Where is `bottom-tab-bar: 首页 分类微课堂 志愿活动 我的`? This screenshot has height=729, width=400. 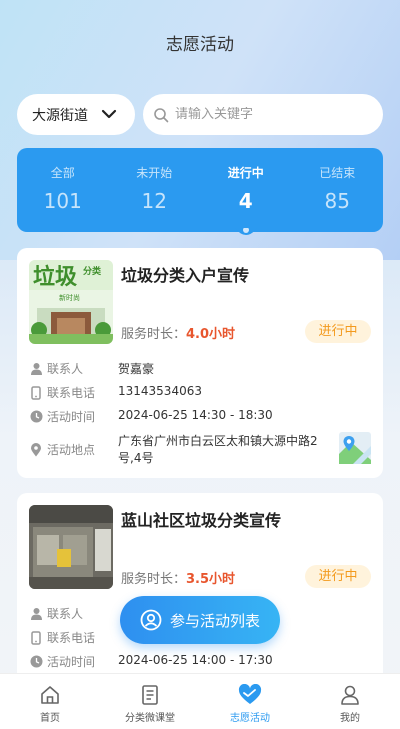
bottom-tab-bar: 首页 分类微课堂 志愿活动 我的 is located at coordinates (200, 701).